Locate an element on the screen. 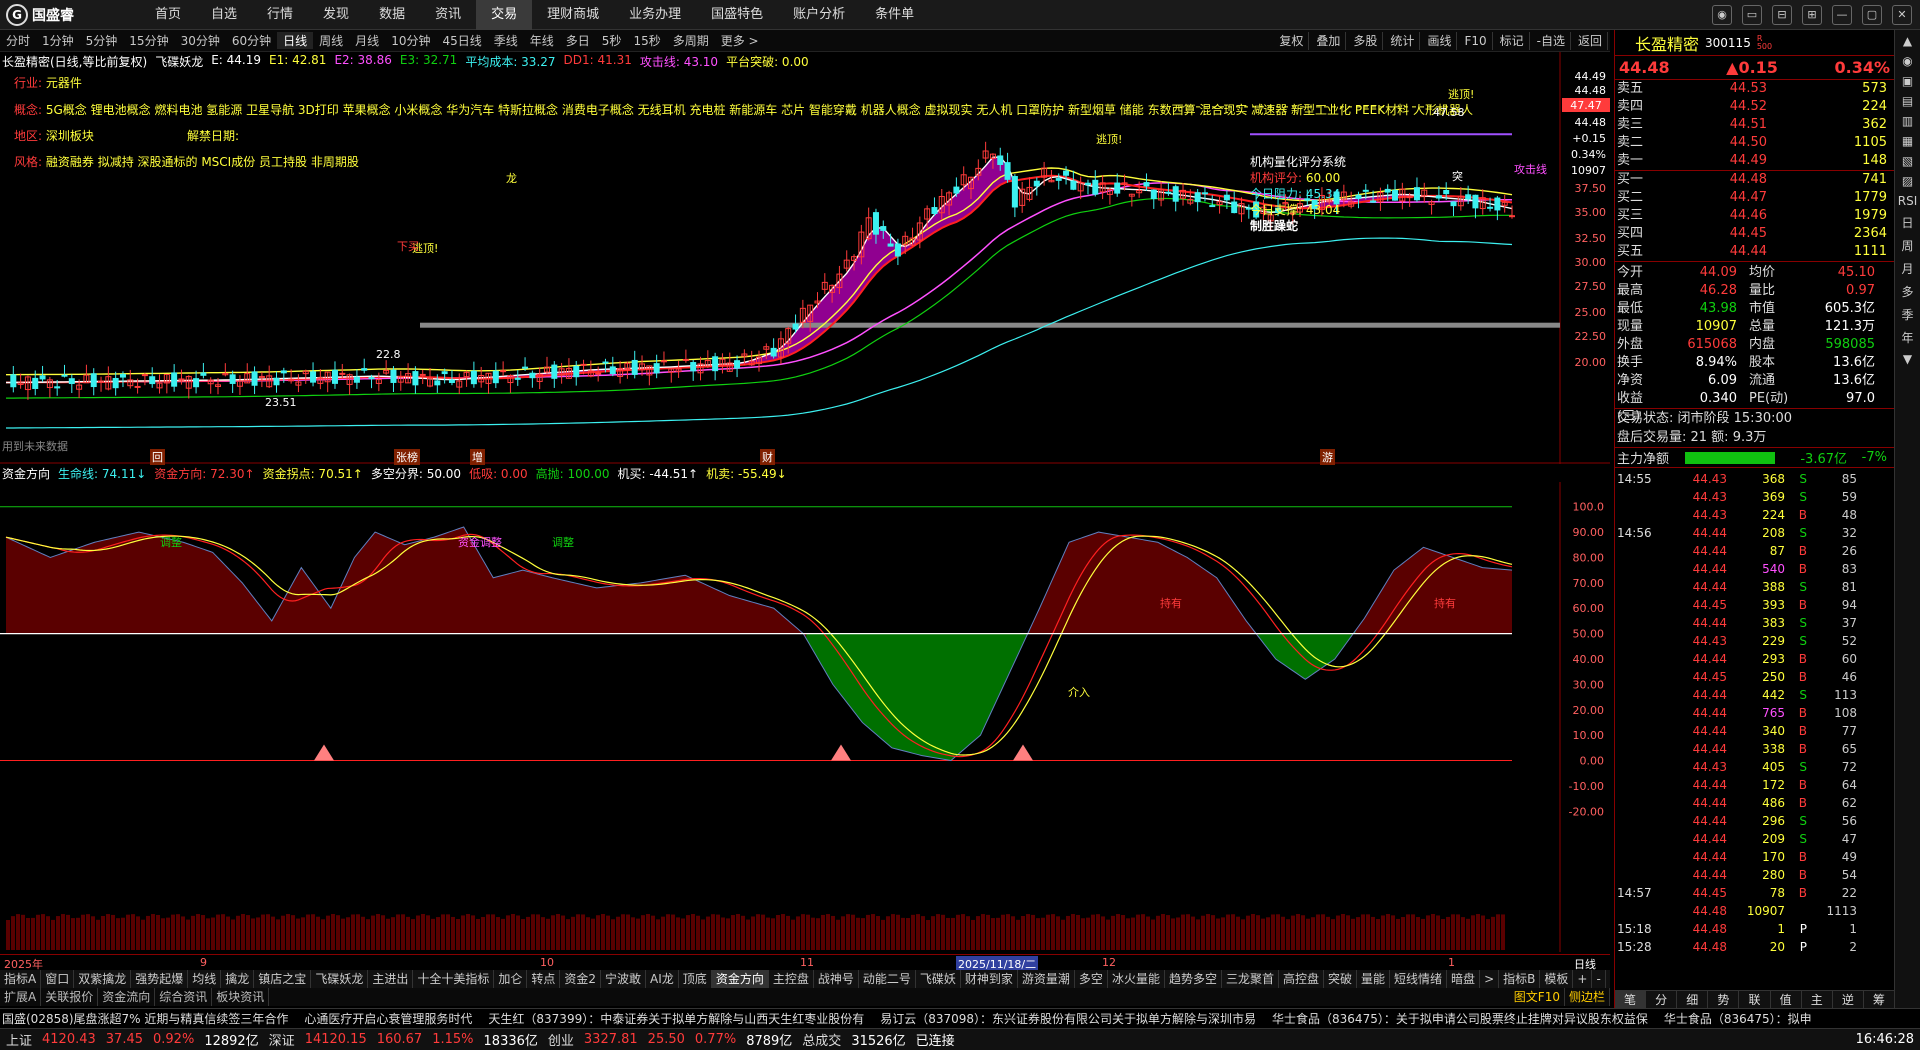 Image resolution: width=1920 pixels, height=1050 pixels. indicator-tab-29: 量能 is located at coordinates (1374, 979).